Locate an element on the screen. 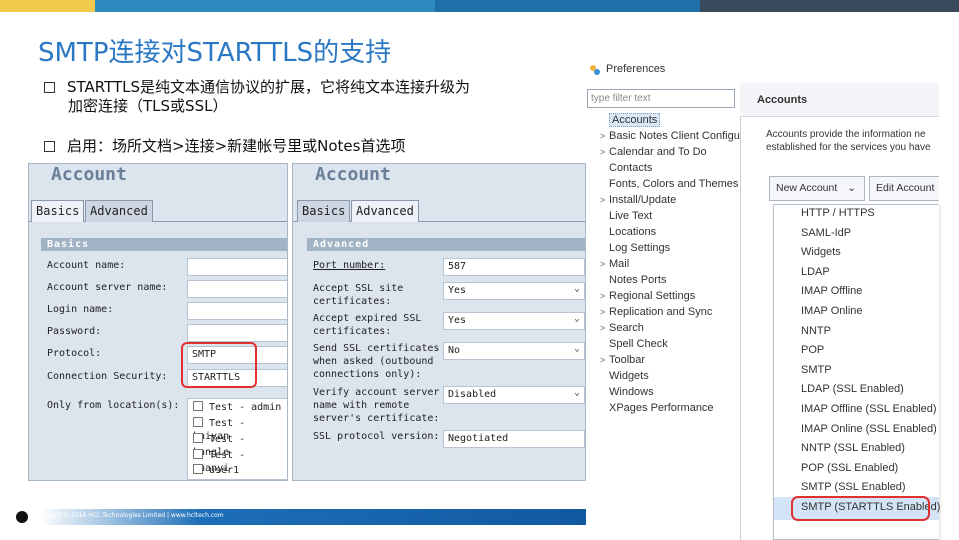 This screenshot has height=540, width=959. account-name-field is located at coordinates (237, 267).